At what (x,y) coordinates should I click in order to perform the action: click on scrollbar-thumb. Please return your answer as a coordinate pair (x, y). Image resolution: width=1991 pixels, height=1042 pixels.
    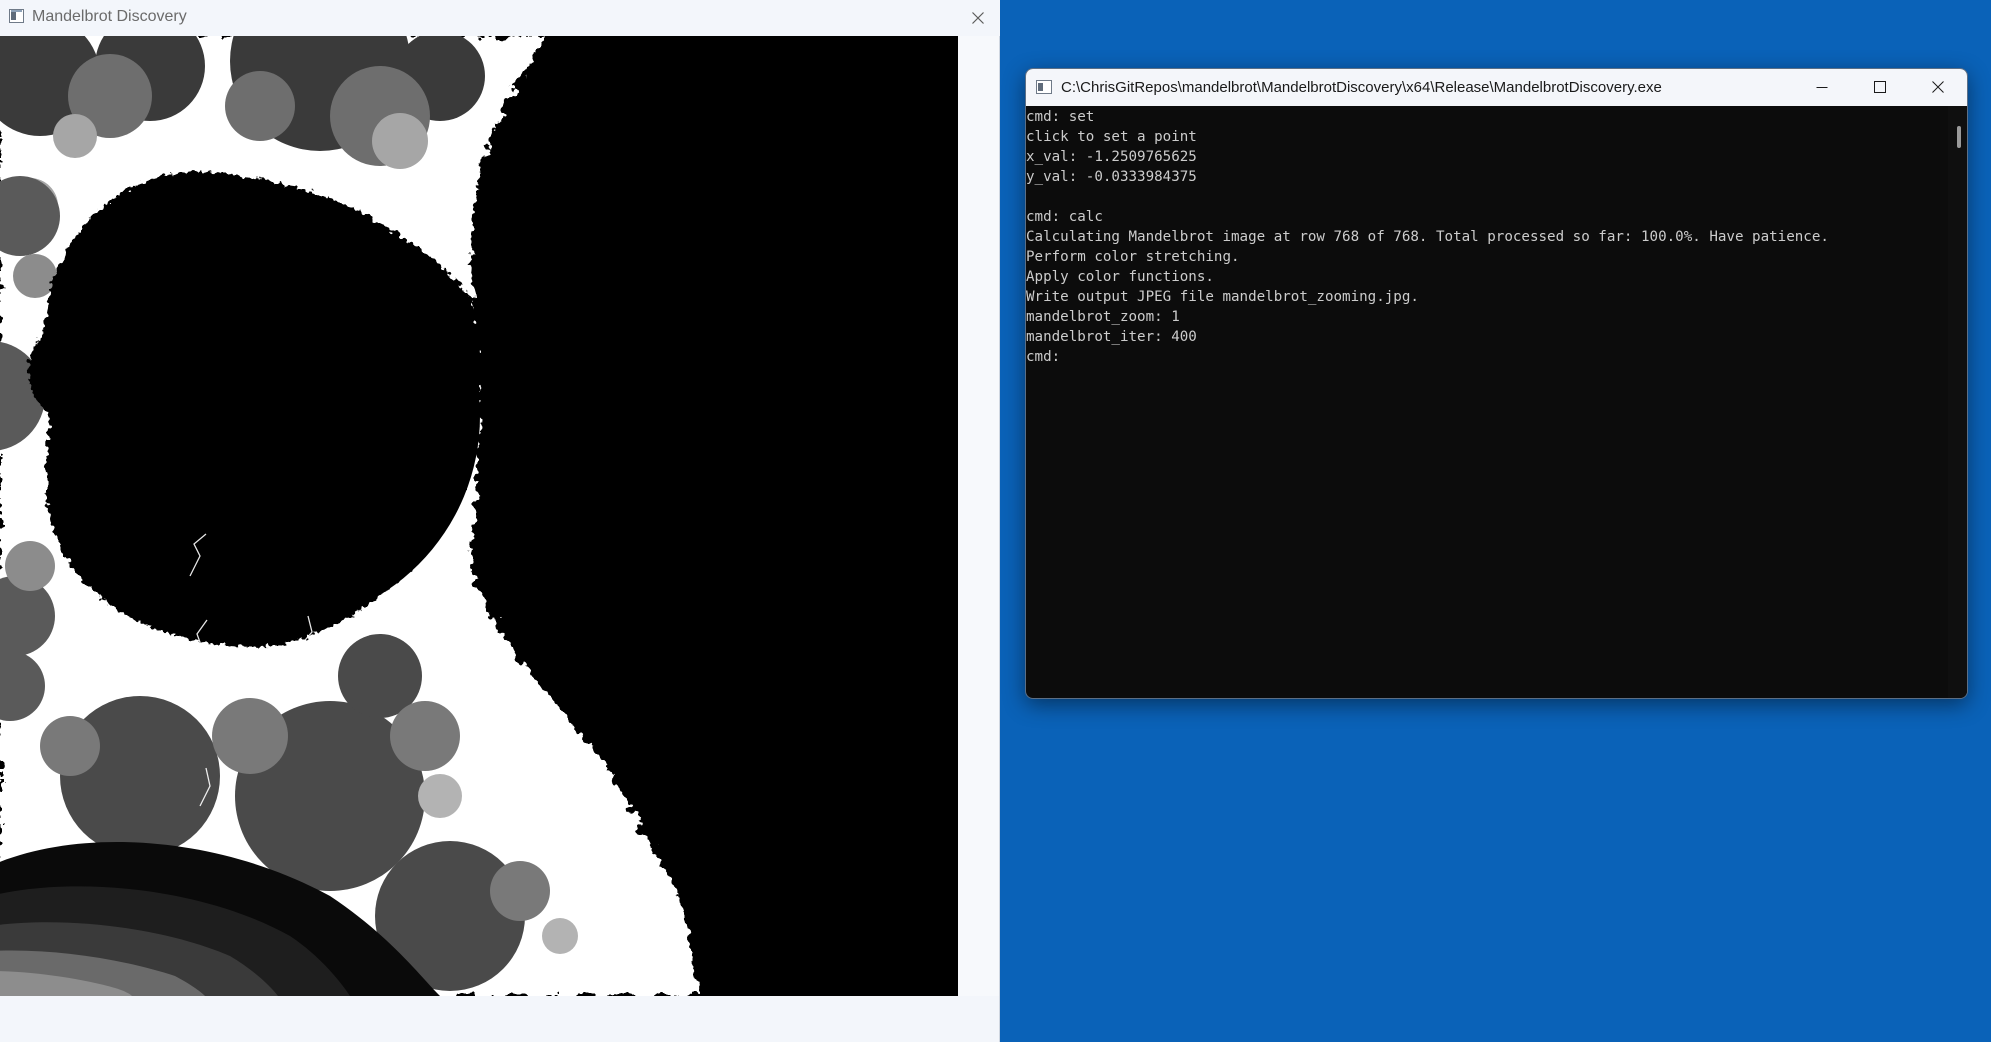
    Looking at the image, I should click on (1959, 137).